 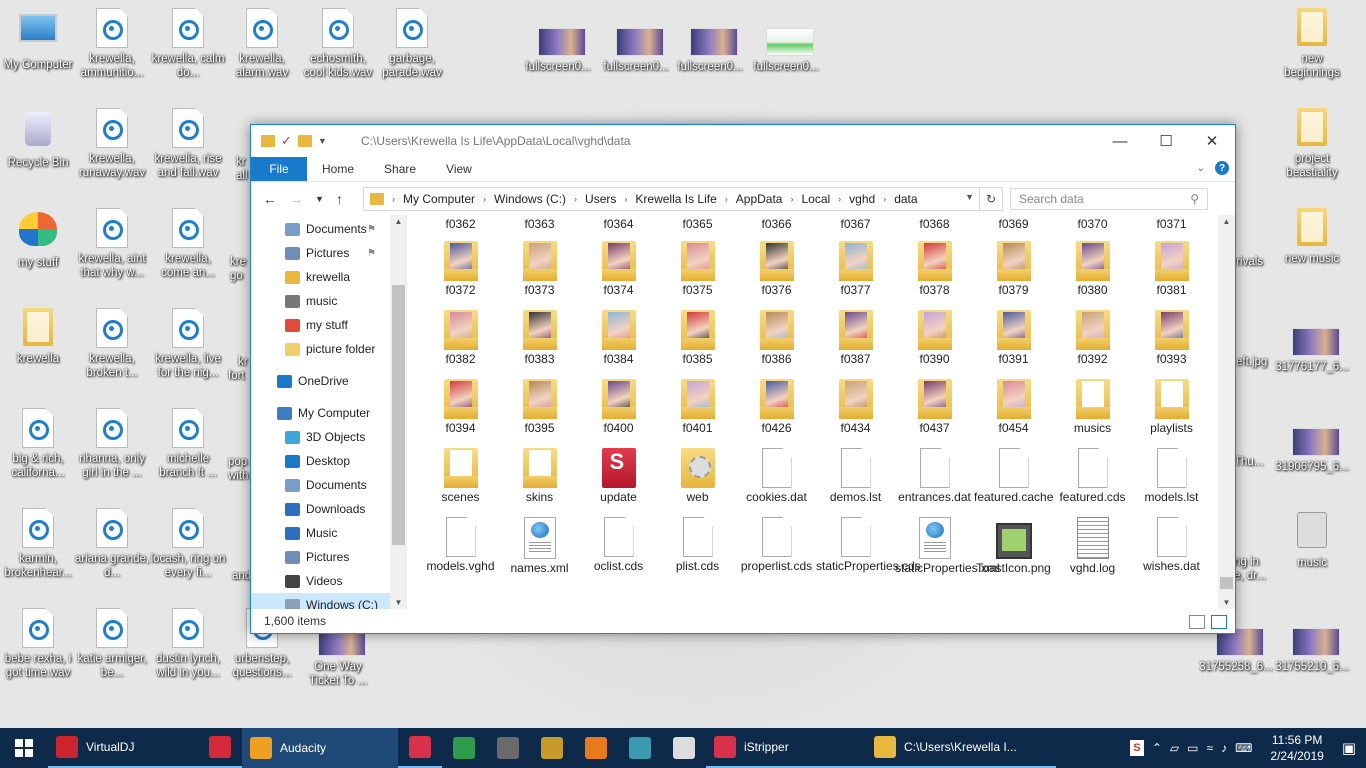 What do you see at coordinates (400, 169) in the screenshot?
I see `tab-share: Share` at bounding box center [400, 169].